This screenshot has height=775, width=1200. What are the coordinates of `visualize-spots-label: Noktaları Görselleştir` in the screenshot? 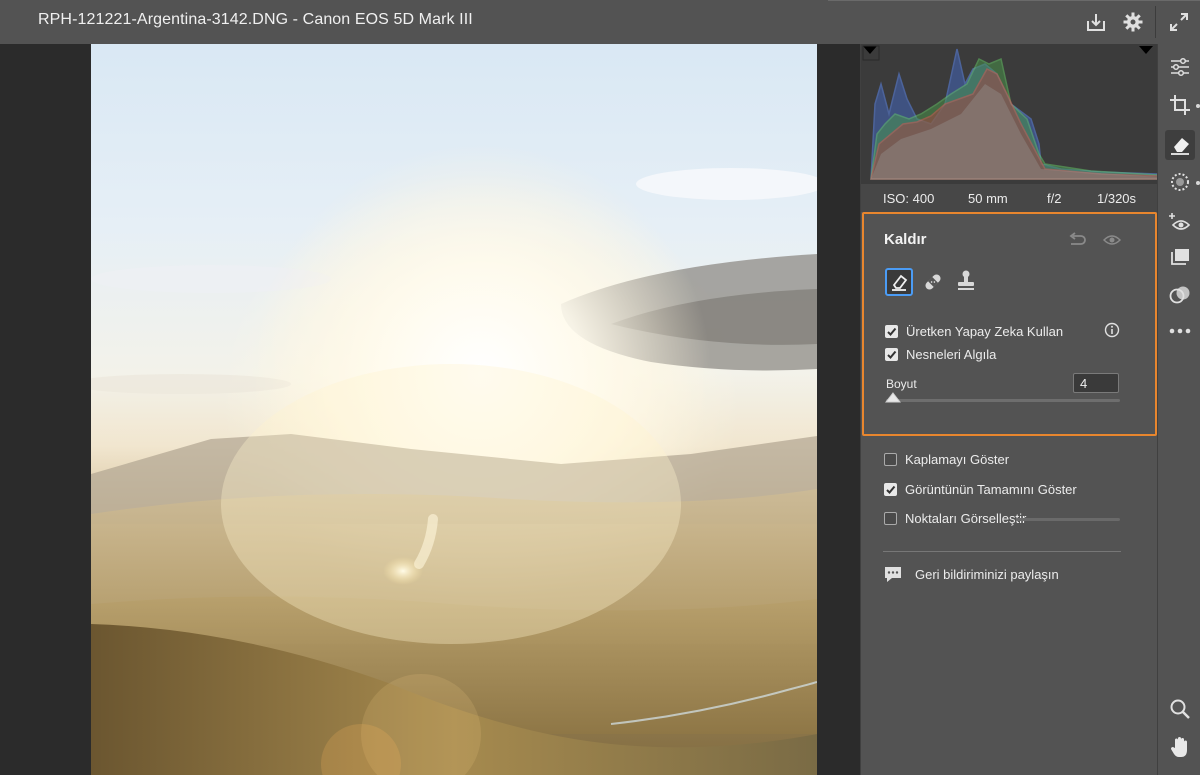 It's located at (966, 518).